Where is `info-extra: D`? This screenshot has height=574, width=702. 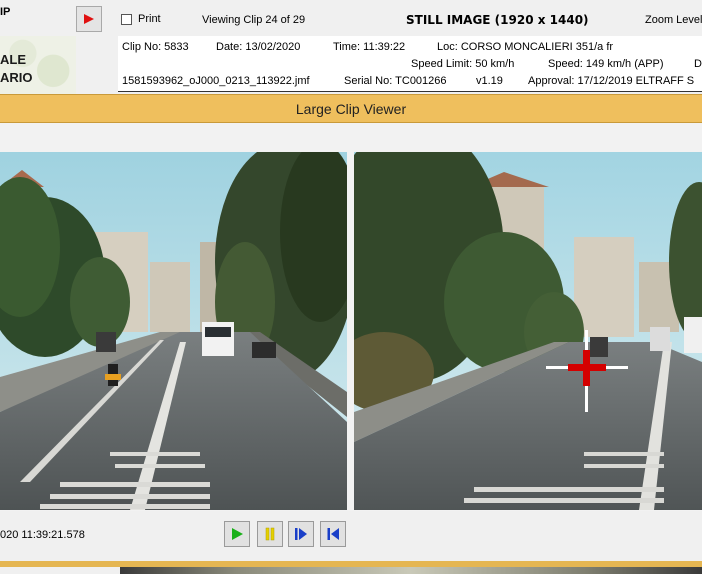
info-extra: D is located at coordinates (698, 64).